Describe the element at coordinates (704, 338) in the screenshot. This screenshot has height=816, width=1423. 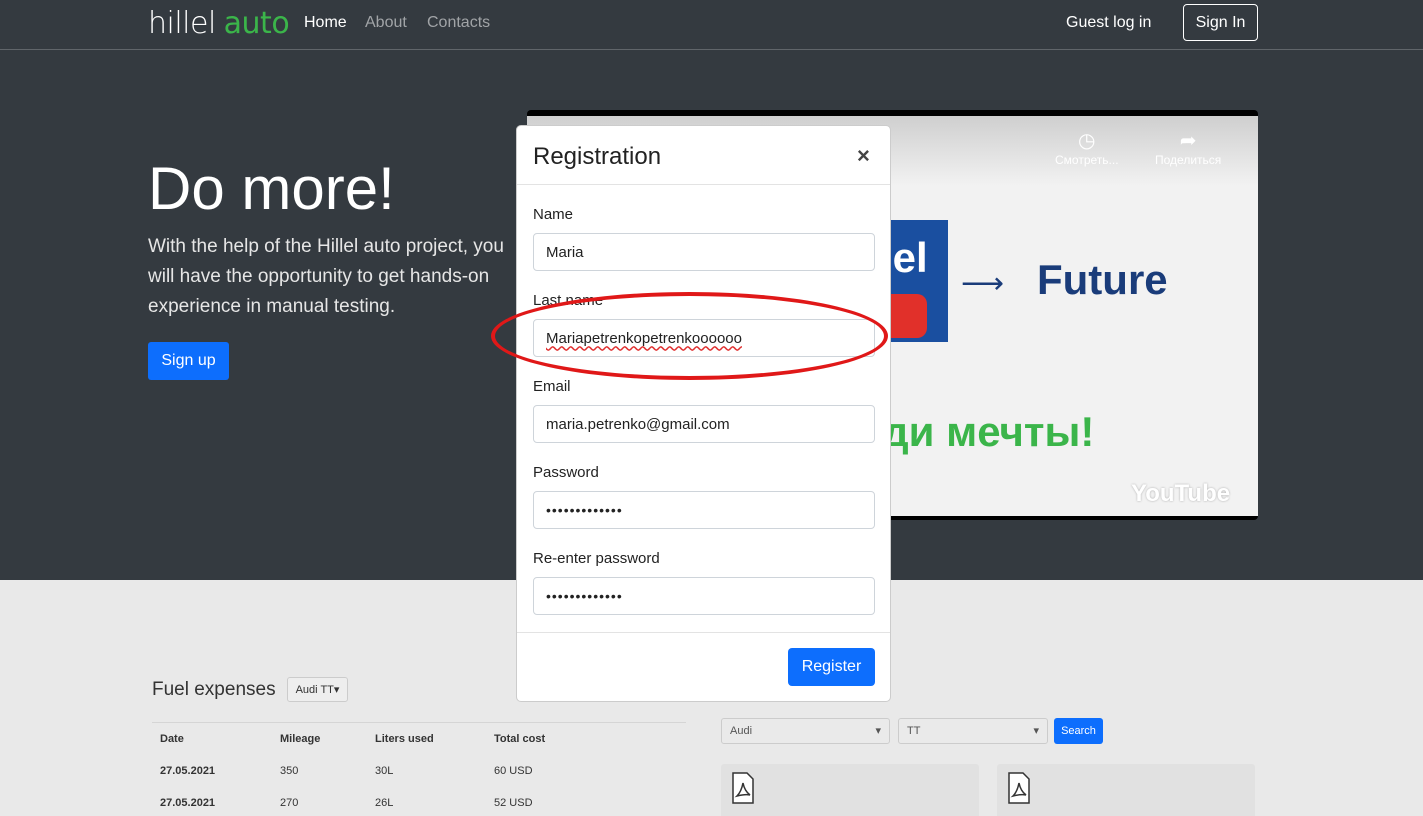
I see `last-name-field: Mariapetrenkopetrenkoooooo` at that location.